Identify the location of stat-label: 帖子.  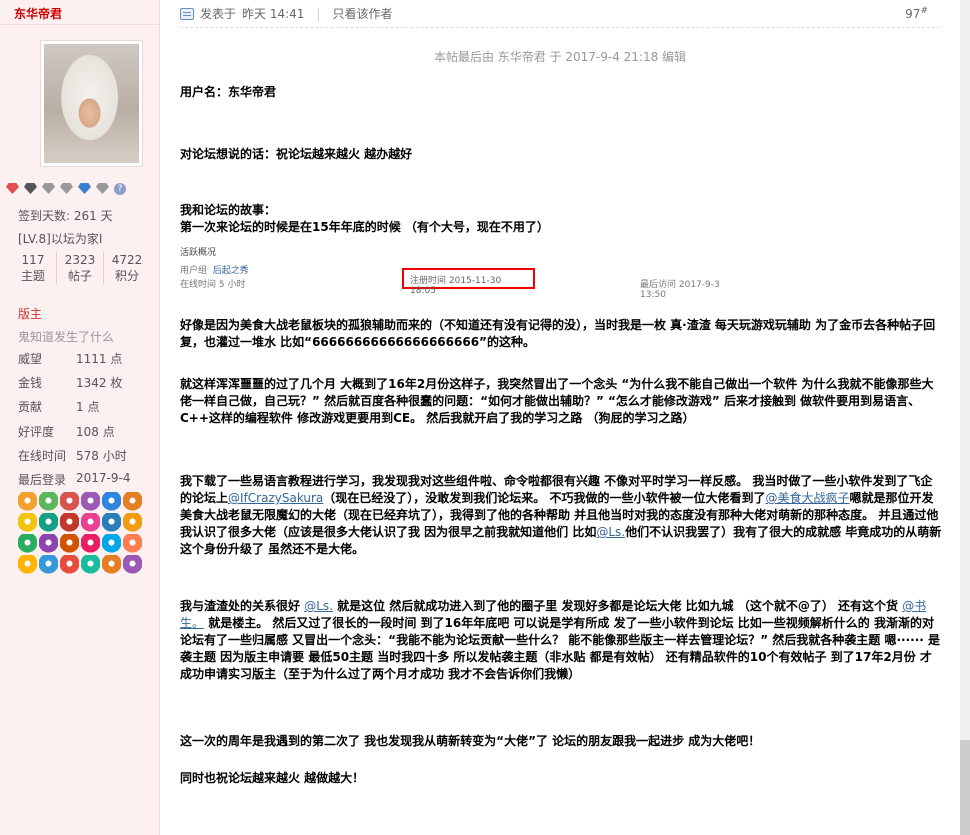
(79, 276).